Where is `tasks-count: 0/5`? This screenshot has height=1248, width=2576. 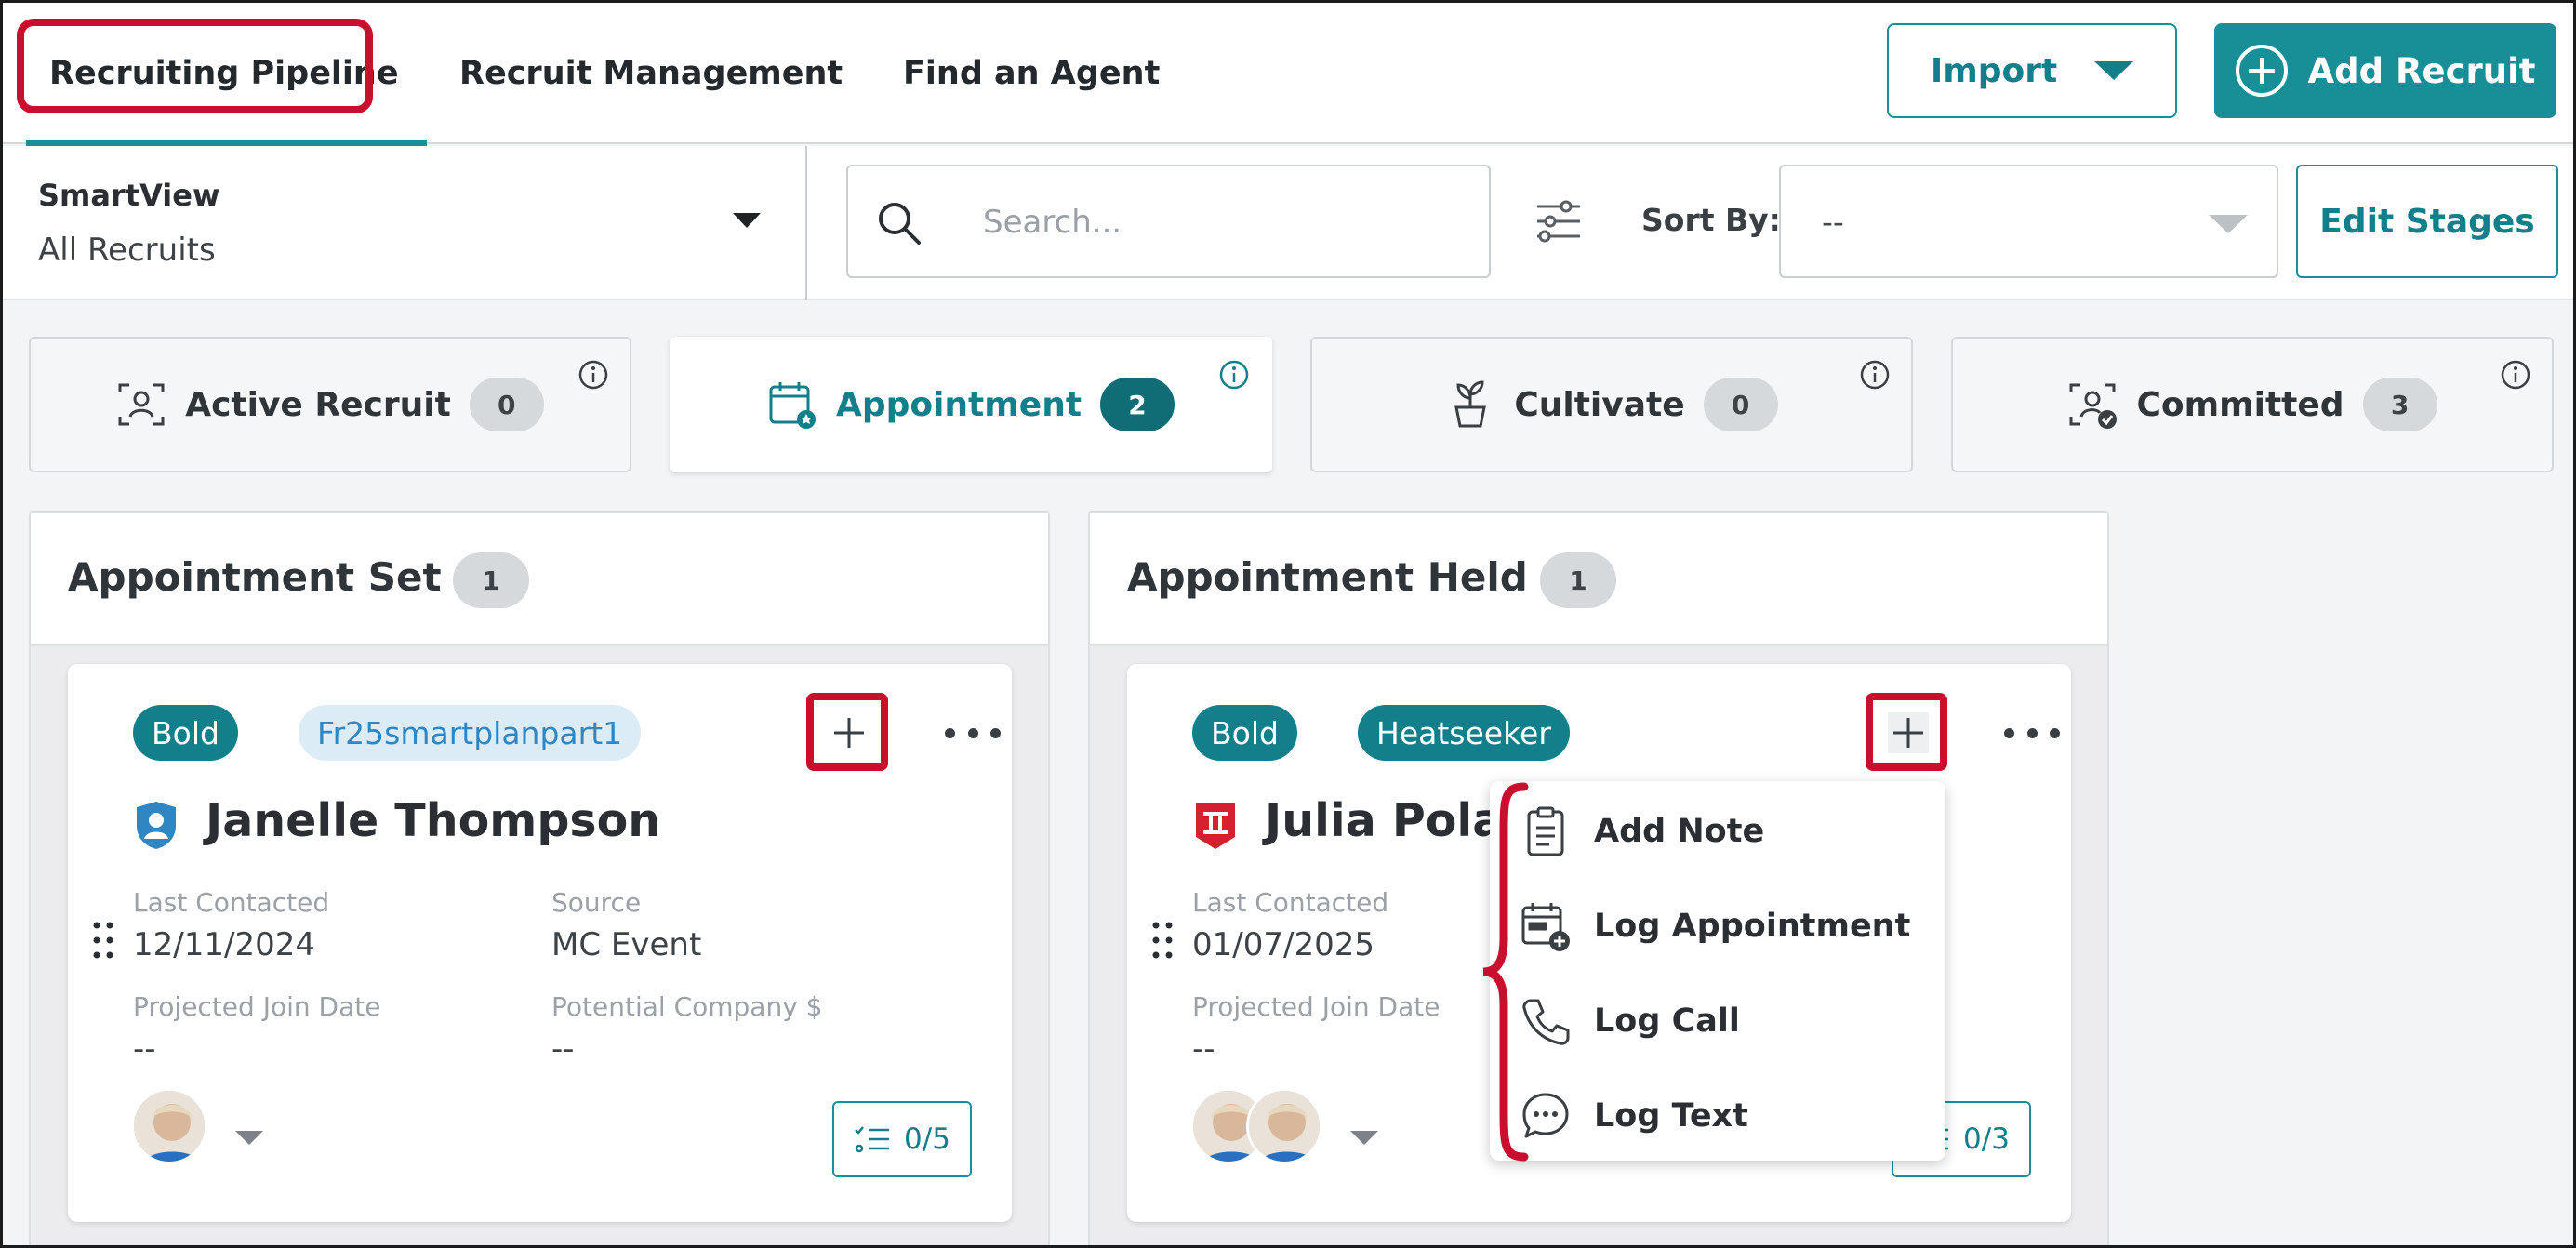 tasks-count: 0/5 is located at coordinates (927, 1139).